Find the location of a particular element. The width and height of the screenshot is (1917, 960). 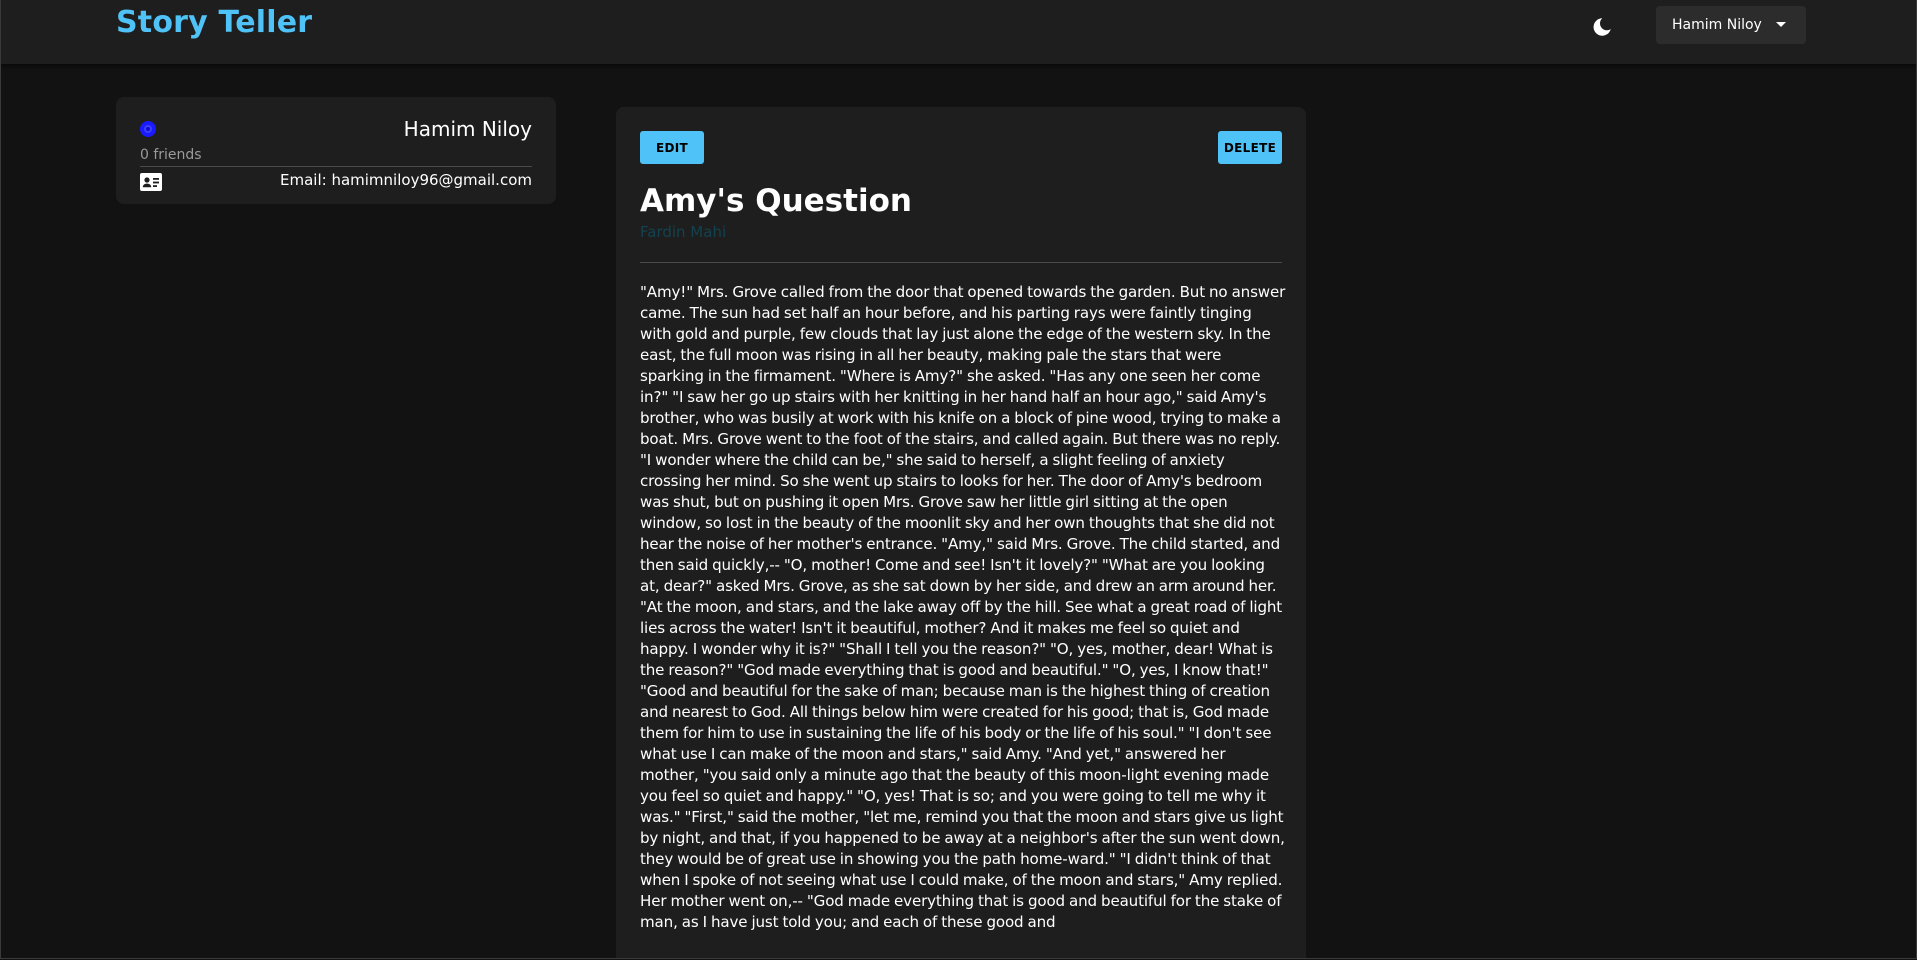

moon-icon is located at coordinates (1602, 27).